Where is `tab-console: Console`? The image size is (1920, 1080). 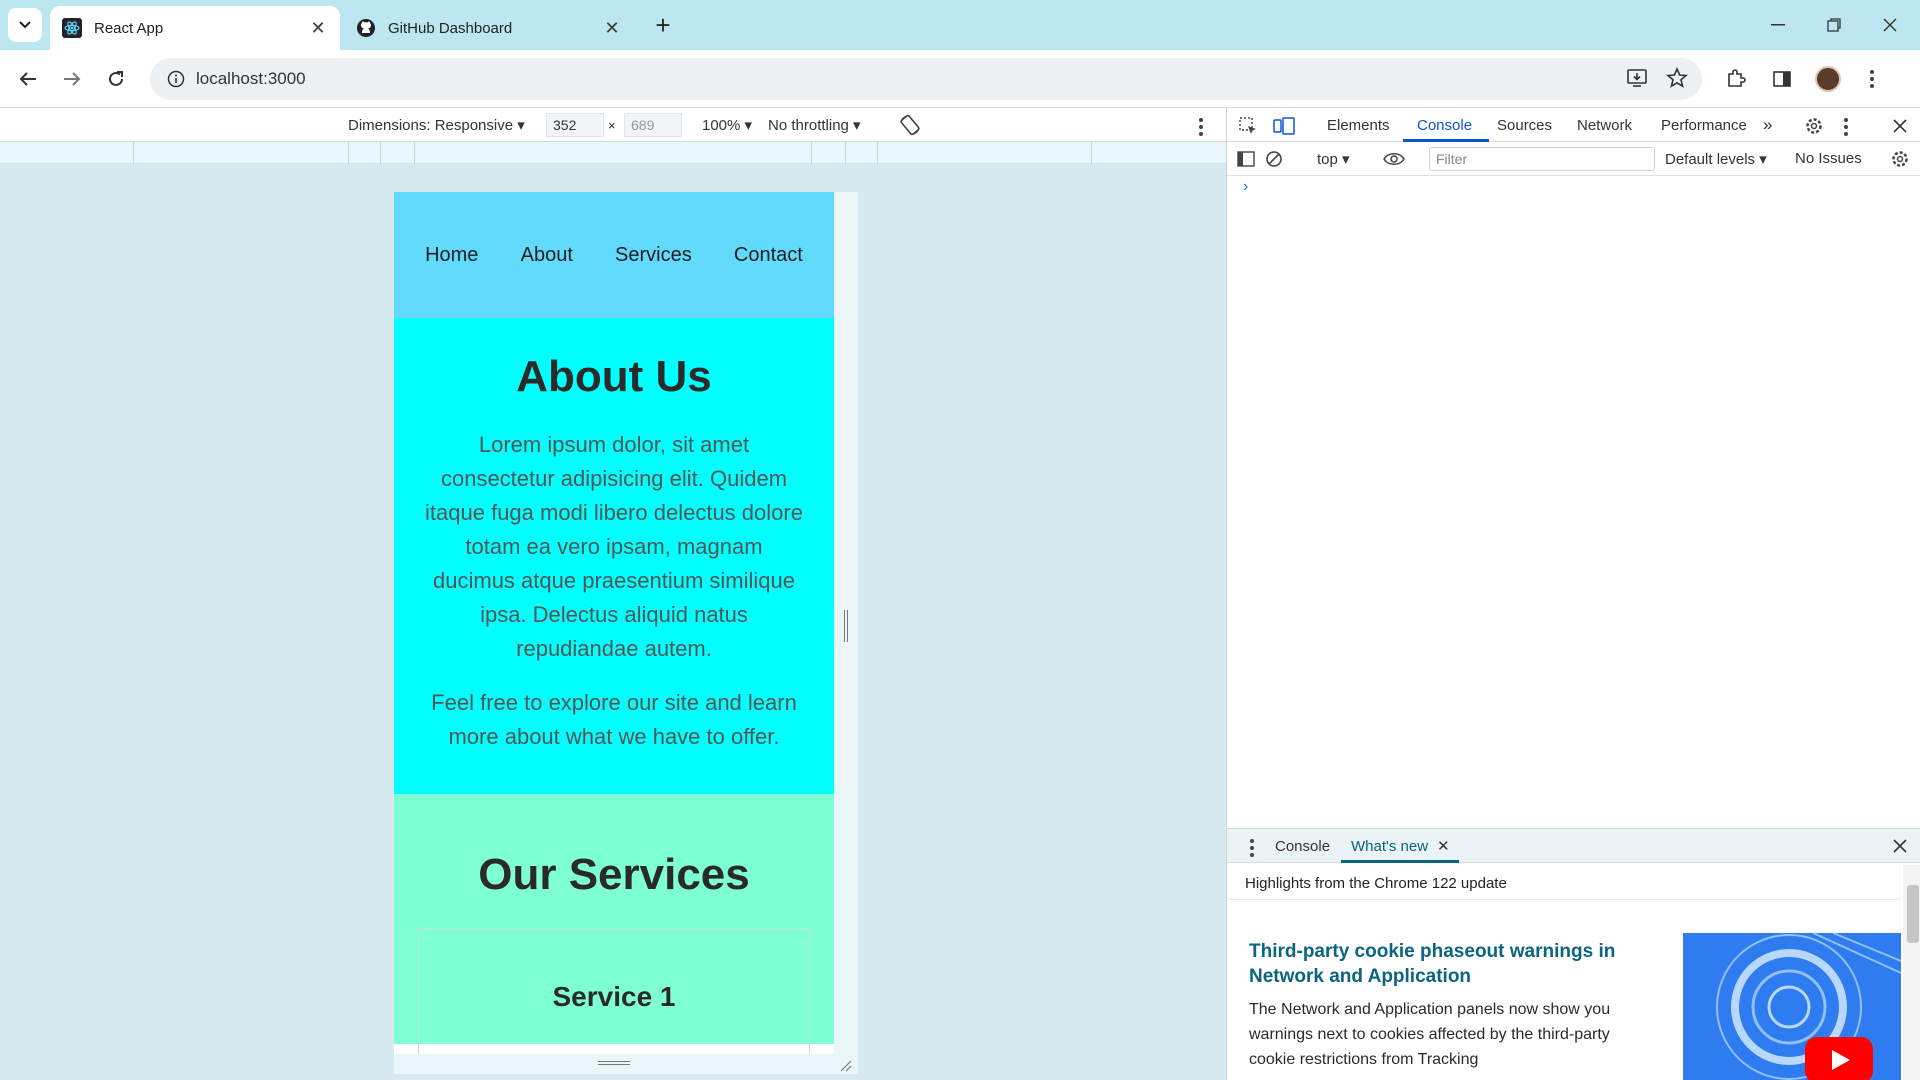 tab-console: Console is located at coordinates (1444, 125).